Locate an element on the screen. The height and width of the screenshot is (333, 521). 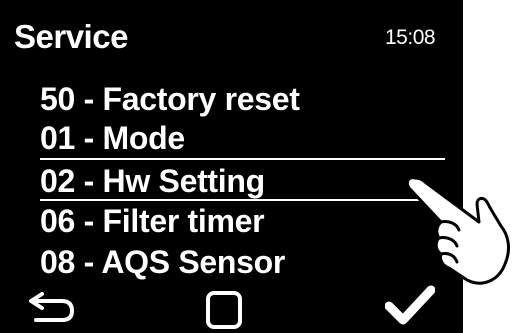
back-arrow-icon is located at coordinates (52, 305).